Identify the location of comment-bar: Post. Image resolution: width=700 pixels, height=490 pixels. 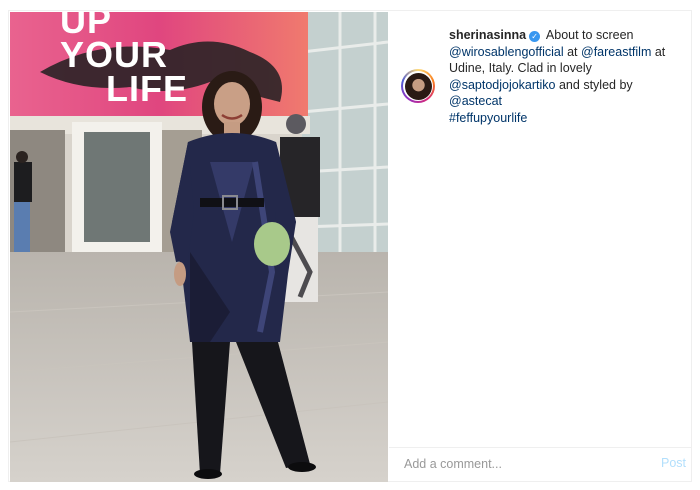
(540, 464).